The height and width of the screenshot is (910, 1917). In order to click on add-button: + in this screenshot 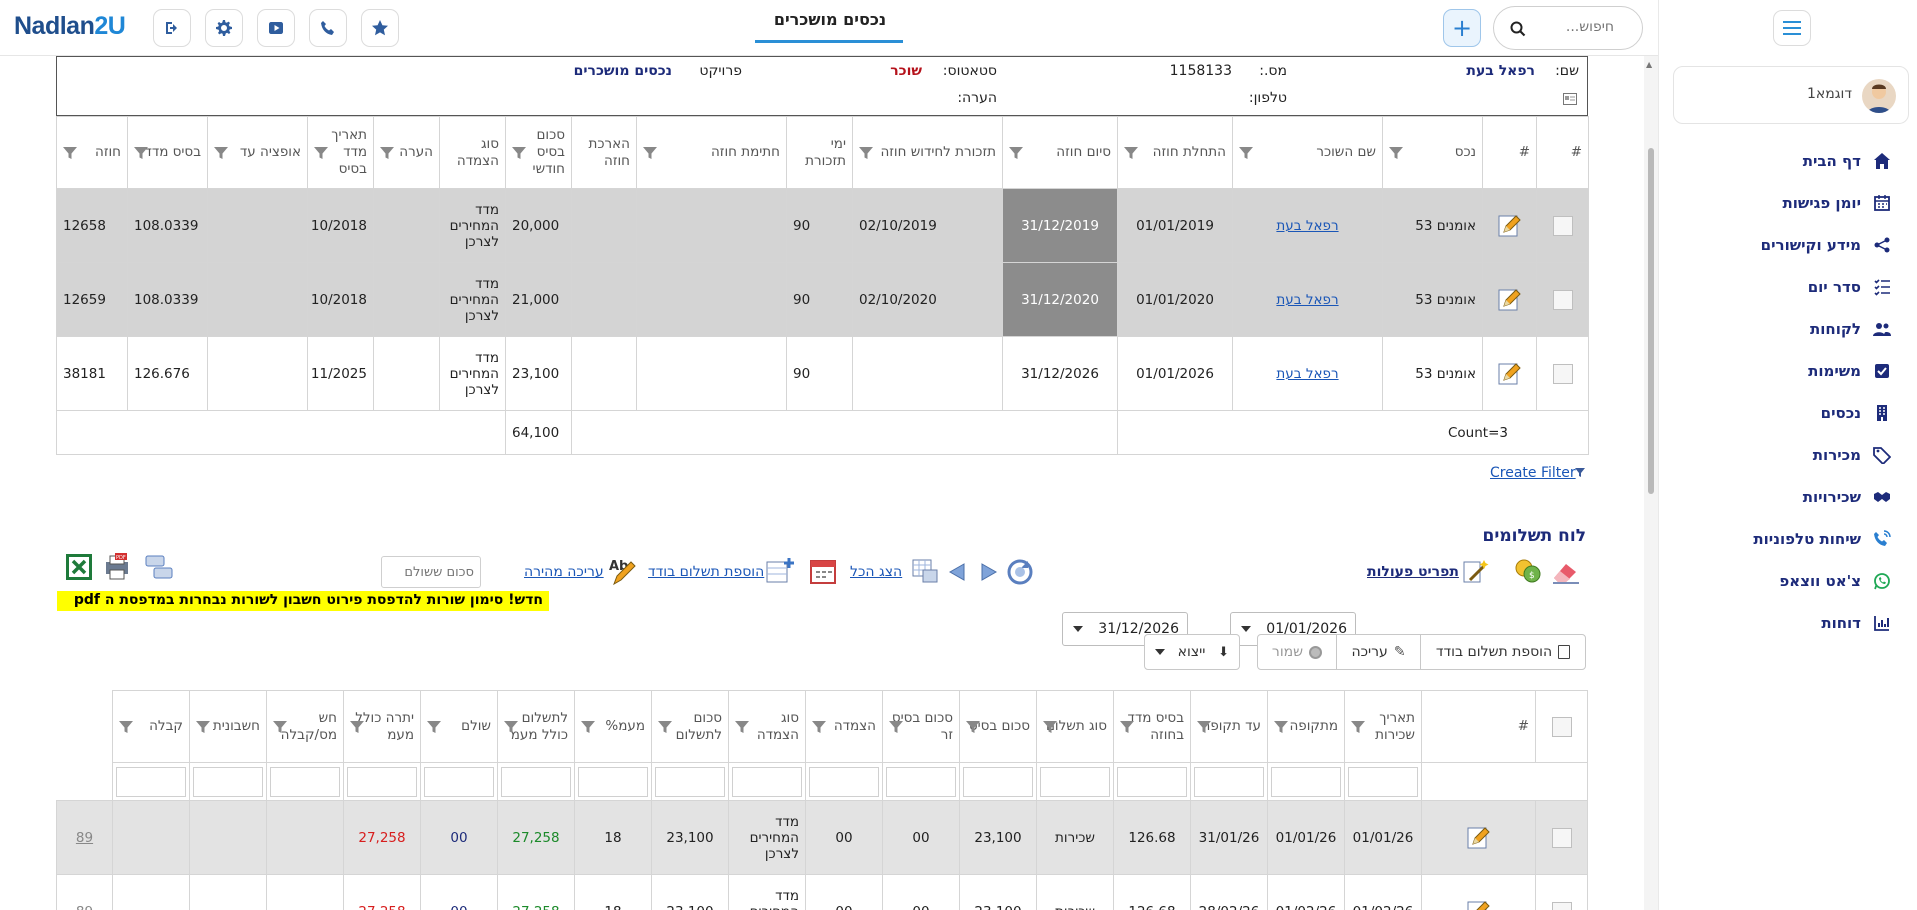, I will do `click(1462, 28)`.